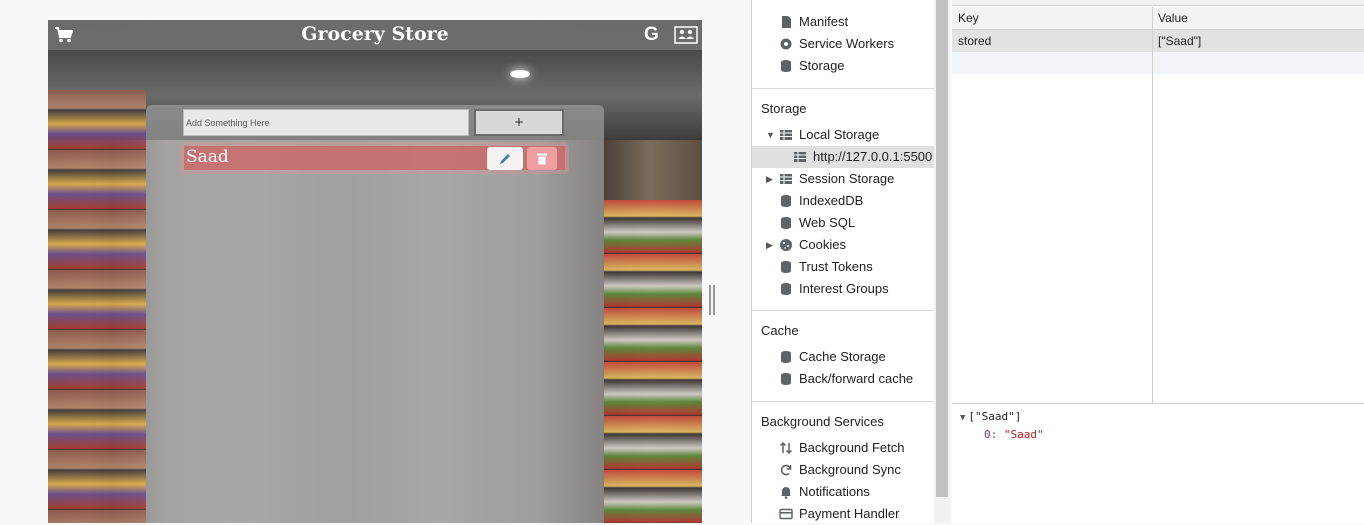 Image resolution: width=1364 pixels, height=525 pixels. I want to click on pencil-icon, so click(505, 158).